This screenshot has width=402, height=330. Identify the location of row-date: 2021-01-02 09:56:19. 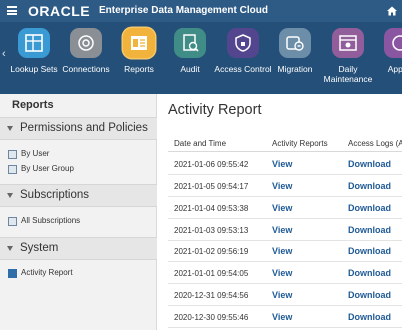
(211, 251).